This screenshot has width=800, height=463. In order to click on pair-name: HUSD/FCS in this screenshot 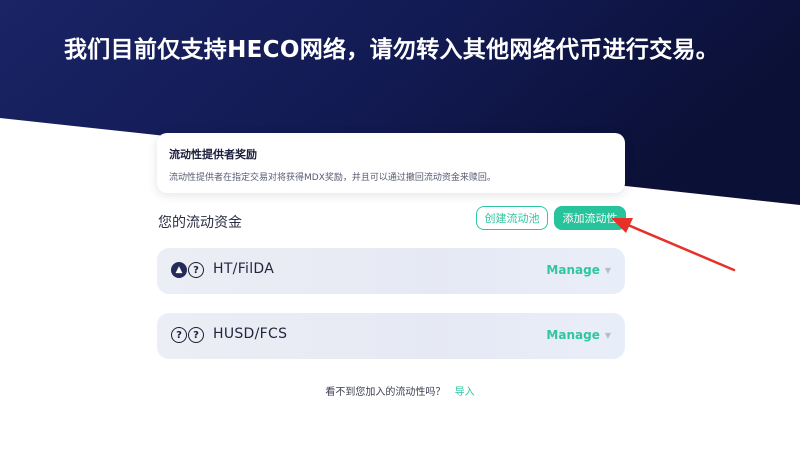, I will do `click(250, 334)`.